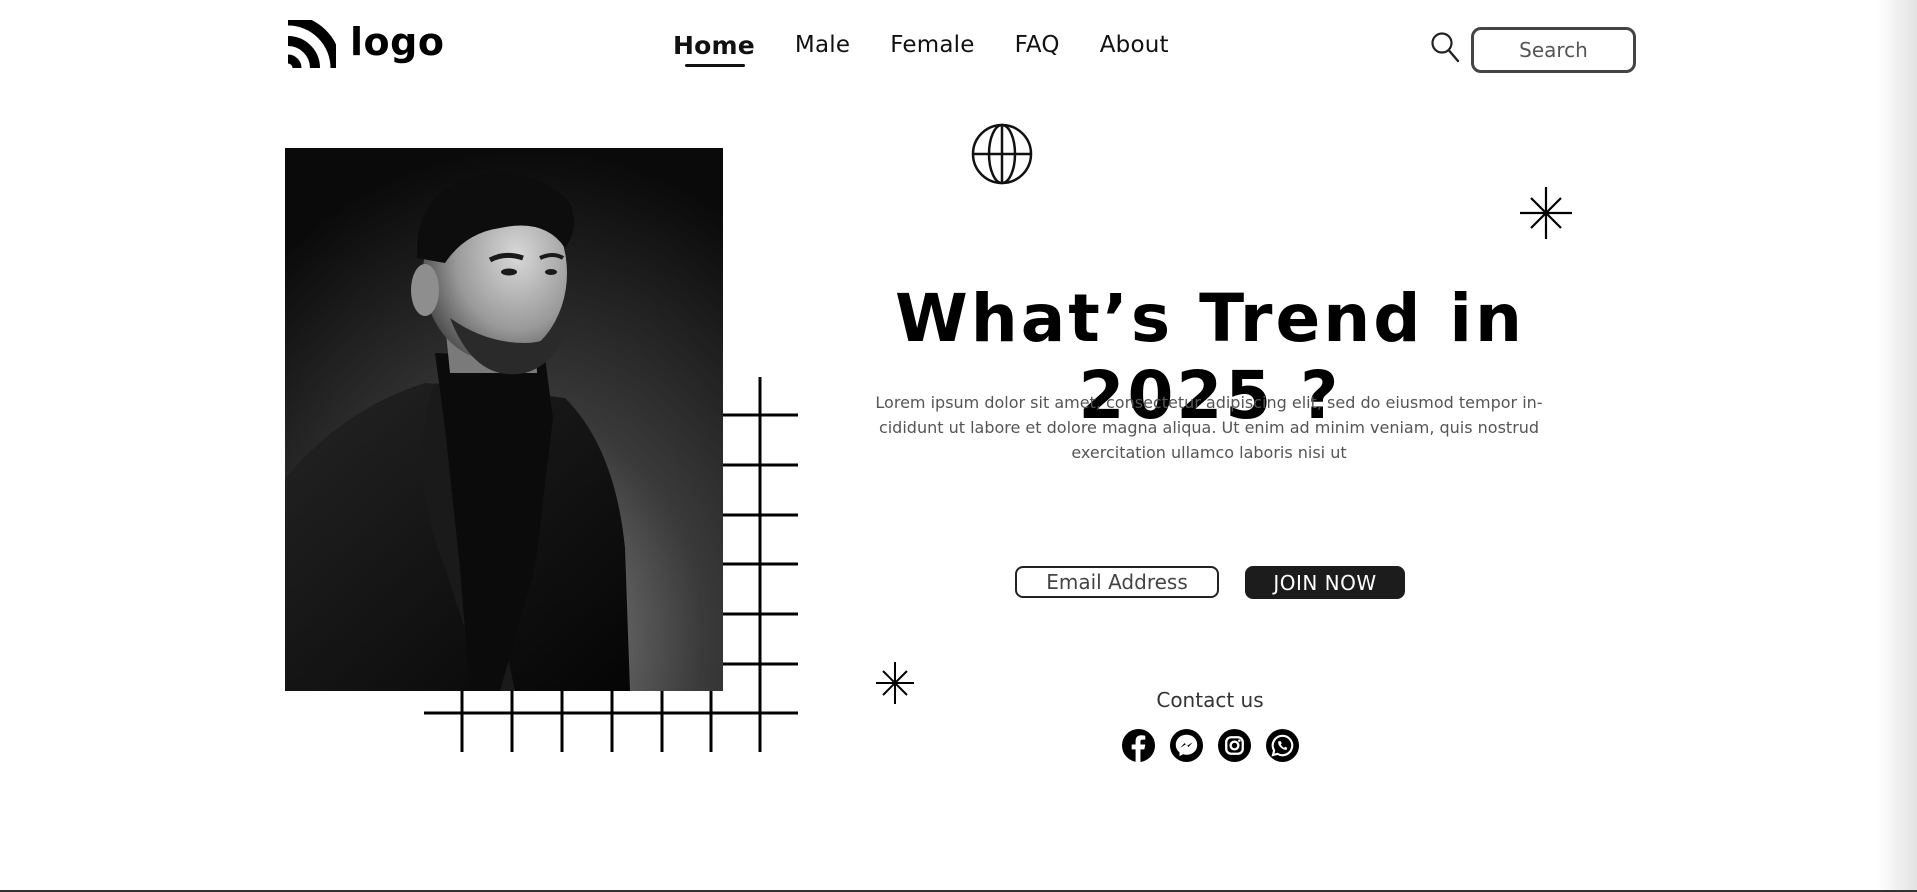 Image resolution: width=1917 pixels, height=892 pixels. Describe the element at coordinates (1546, 213) in the screenshot. I see `sparkle-star-icon` at that location.